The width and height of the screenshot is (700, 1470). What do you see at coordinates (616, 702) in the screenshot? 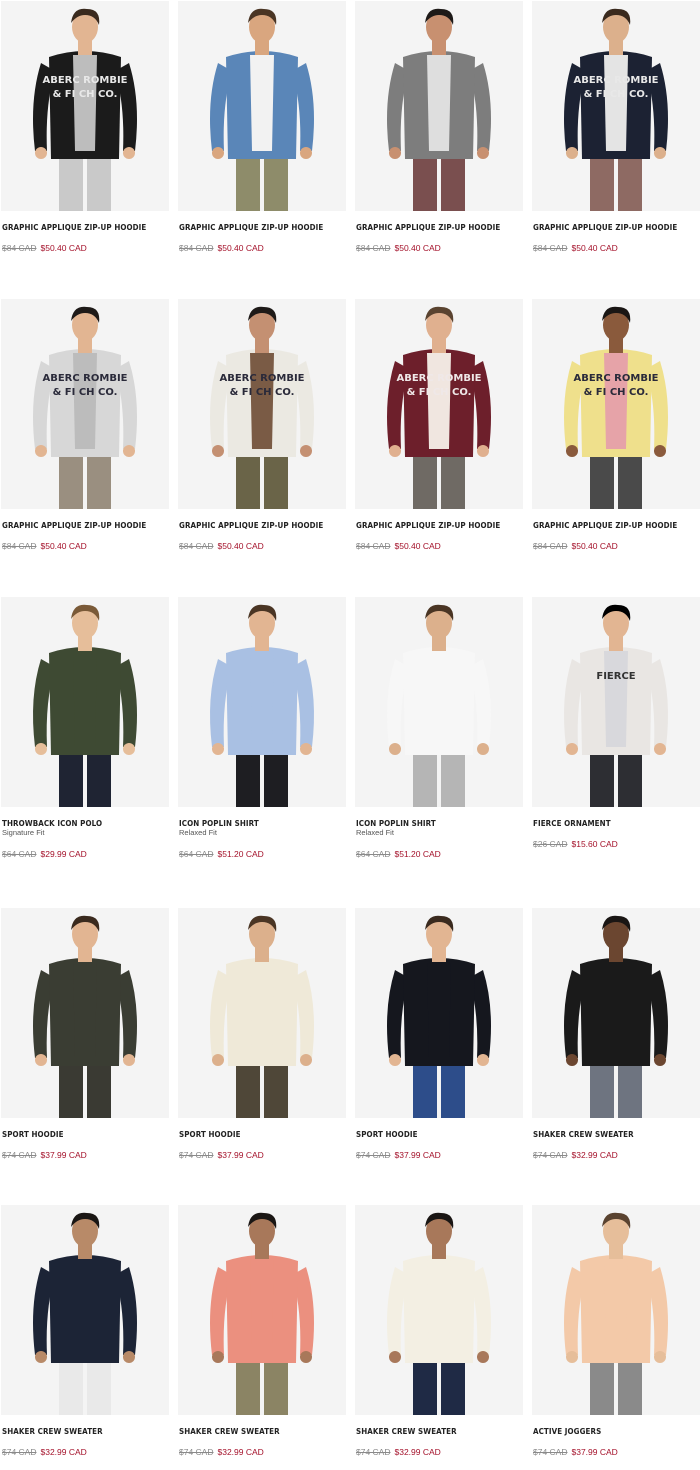
I see `product-image: FIERCE` at bounding box center [616, 702].